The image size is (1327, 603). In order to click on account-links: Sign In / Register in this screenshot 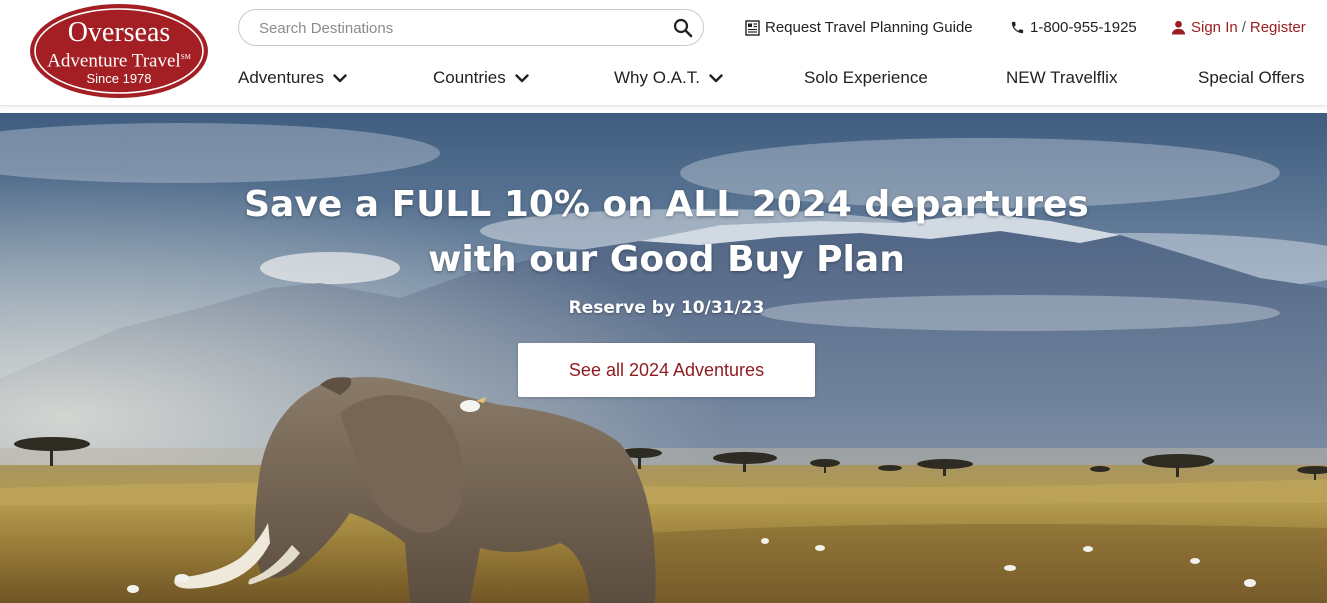, I will do `click(1238, 27)`.